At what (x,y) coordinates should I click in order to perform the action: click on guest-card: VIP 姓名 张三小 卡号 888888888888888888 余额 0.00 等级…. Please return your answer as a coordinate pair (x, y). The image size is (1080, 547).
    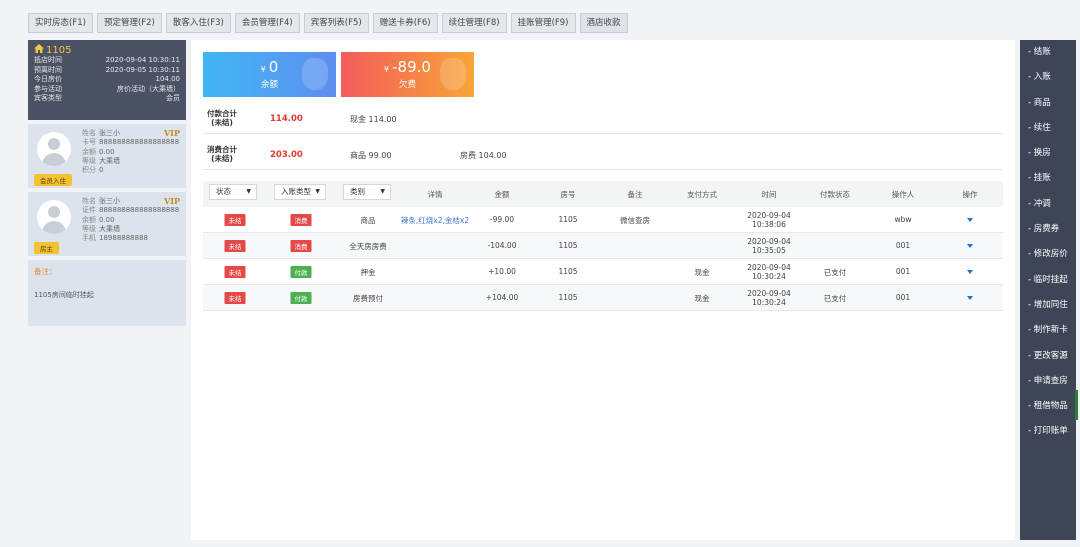
    Looking at the image, I should click on (107, 156).